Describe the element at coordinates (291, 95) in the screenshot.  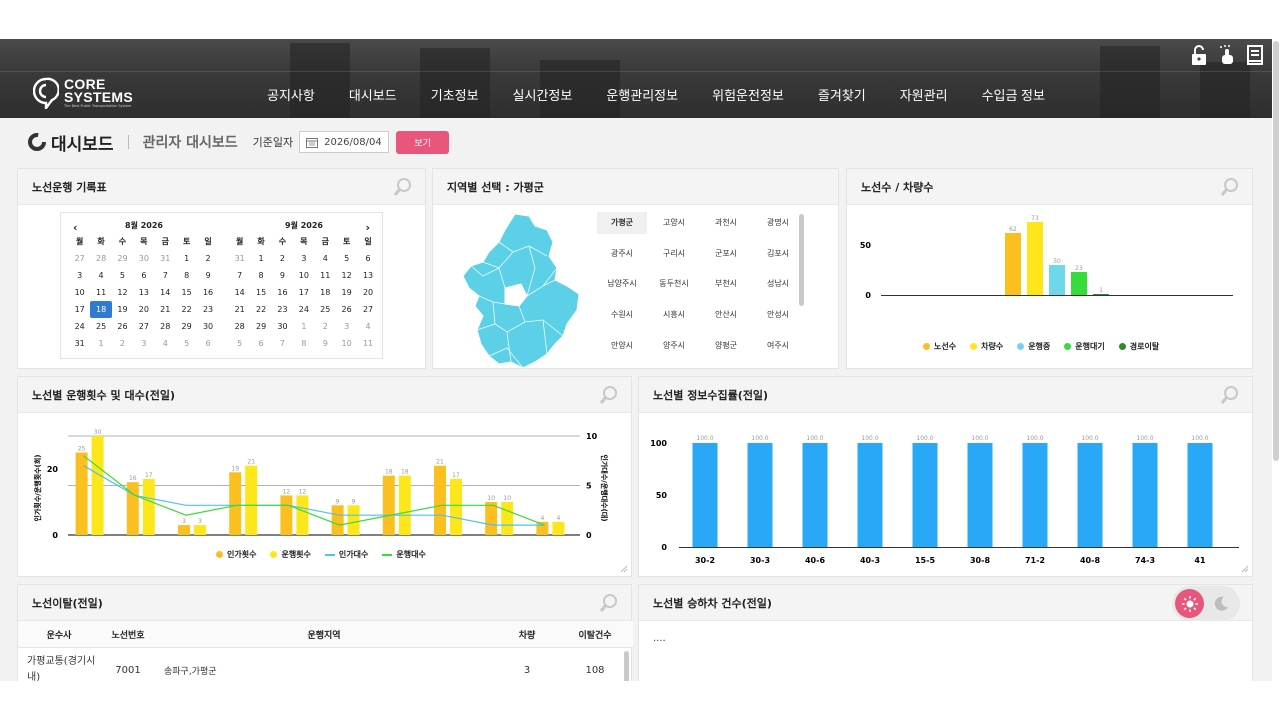
I see `nav-notice: 공지사항` at that location.